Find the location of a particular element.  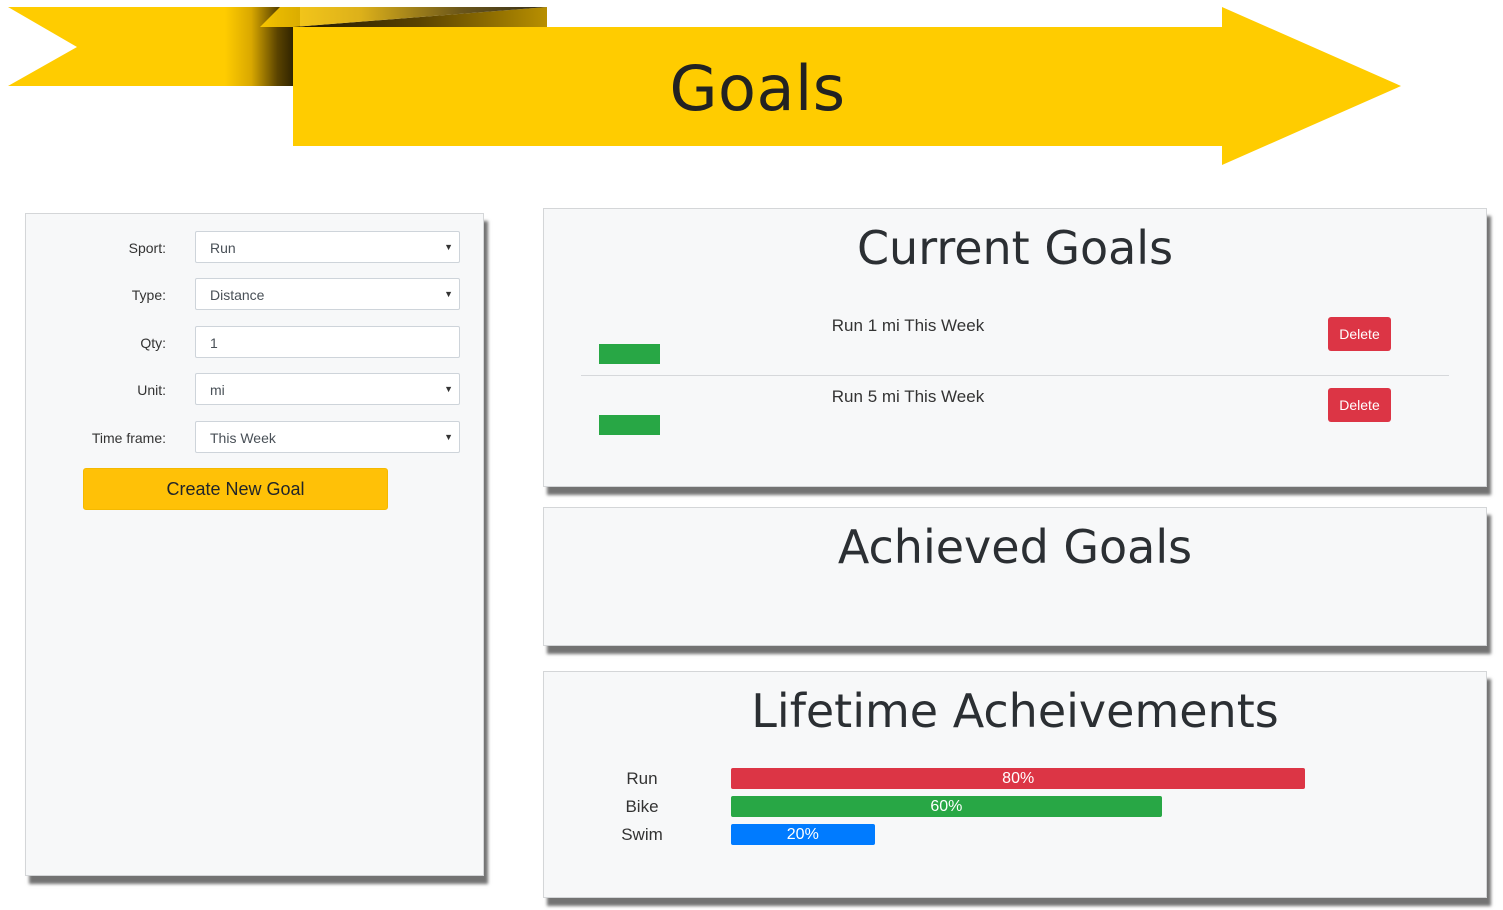

achievement-progress-bar: 80% is located at coordinates (1018, 778).